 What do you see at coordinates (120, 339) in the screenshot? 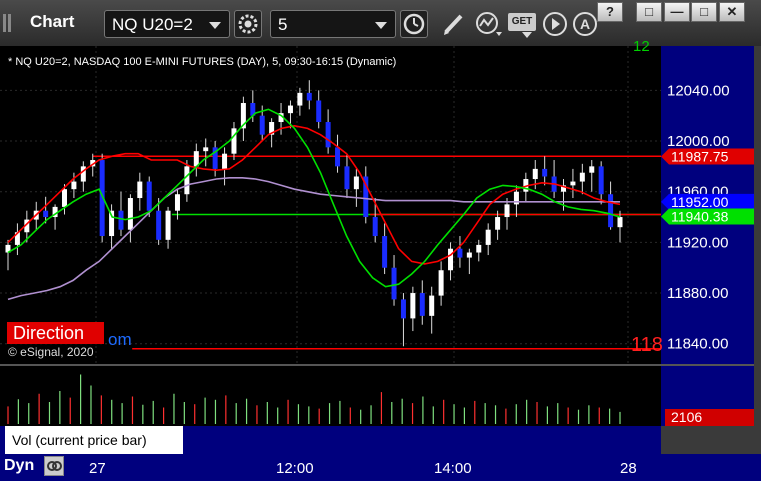
I see `direction-suffix: om` at bounding box center [120, 339].